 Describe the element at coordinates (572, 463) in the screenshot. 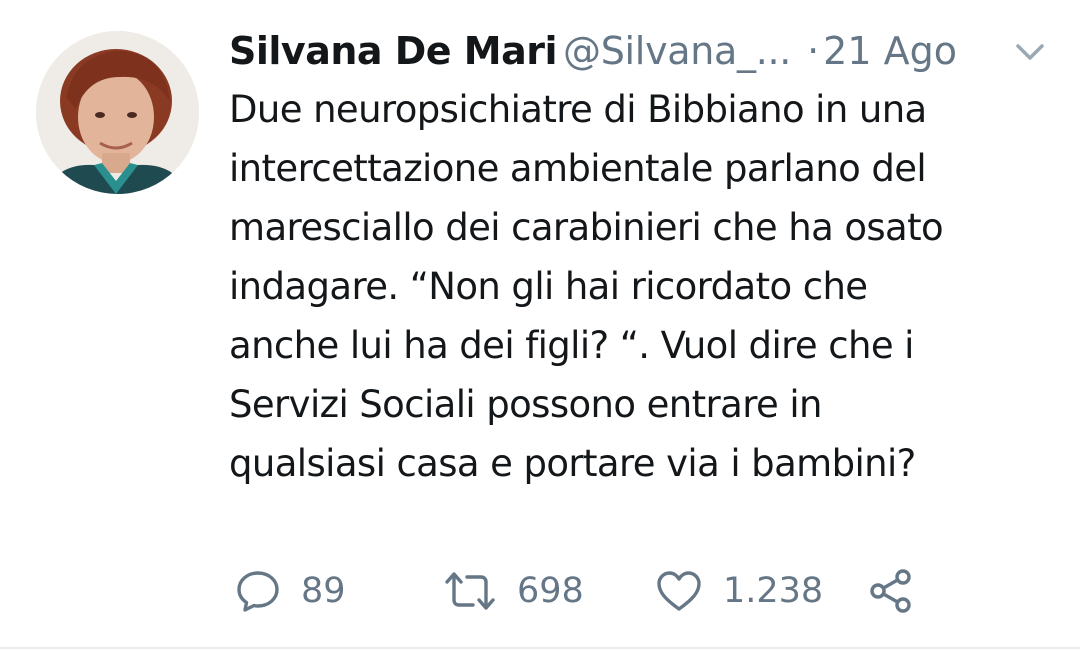

I see `tweet-text-line: qualsiasi casa e portare via i bambini?` at that location.